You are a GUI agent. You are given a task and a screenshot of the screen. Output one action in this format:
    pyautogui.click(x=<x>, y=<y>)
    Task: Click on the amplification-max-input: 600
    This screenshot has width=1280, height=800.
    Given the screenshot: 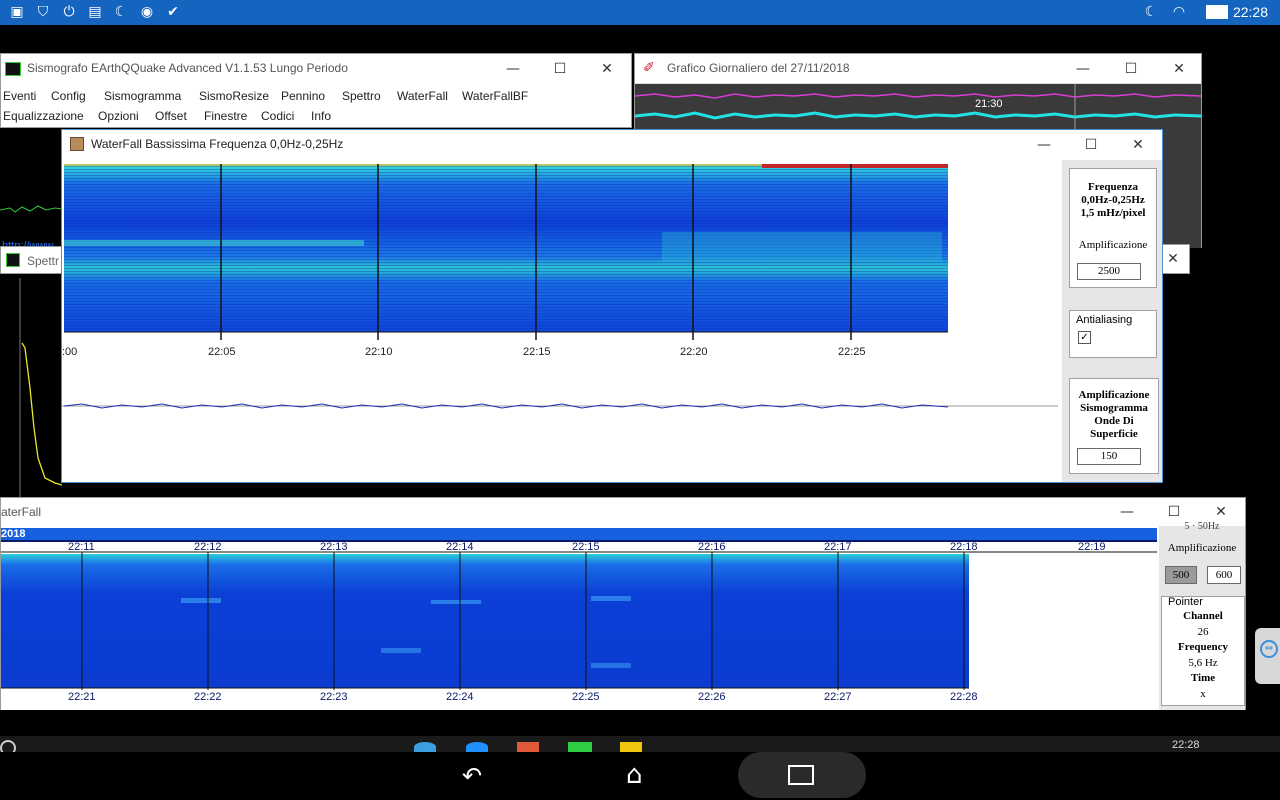 What is the action you would take?
    pyautogui.click(x=1224, y=575)
    